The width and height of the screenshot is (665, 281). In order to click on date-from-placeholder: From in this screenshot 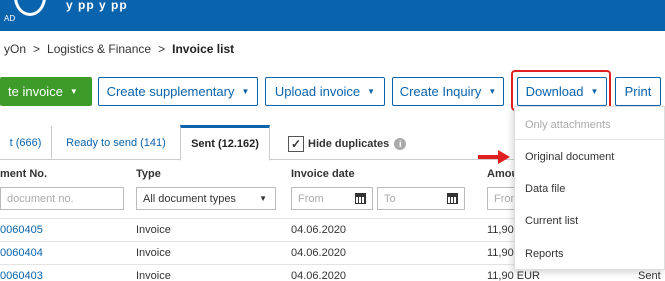, I will do `click(311, 198)`.